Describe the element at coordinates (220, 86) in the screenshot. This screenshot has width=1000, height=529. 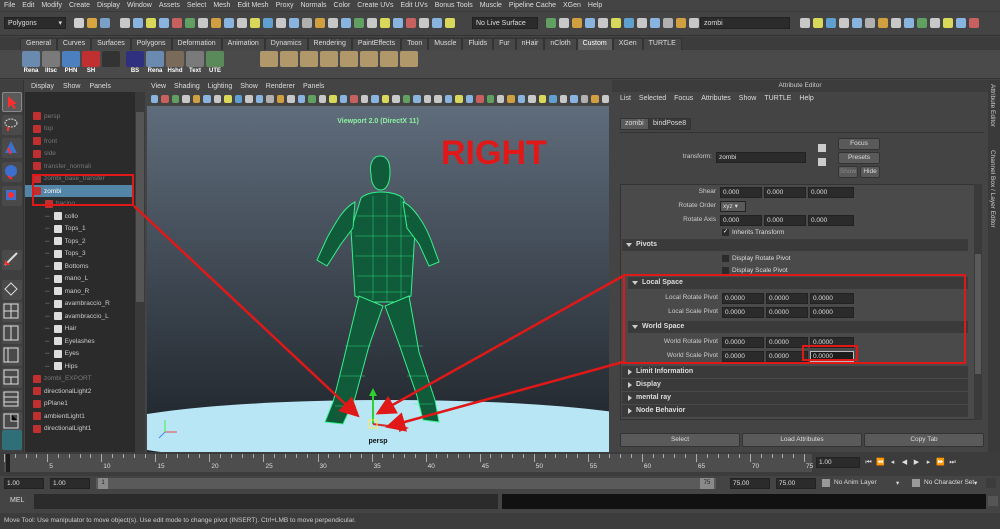
I see `viewport-menu-lighting: Lighting` at that location.